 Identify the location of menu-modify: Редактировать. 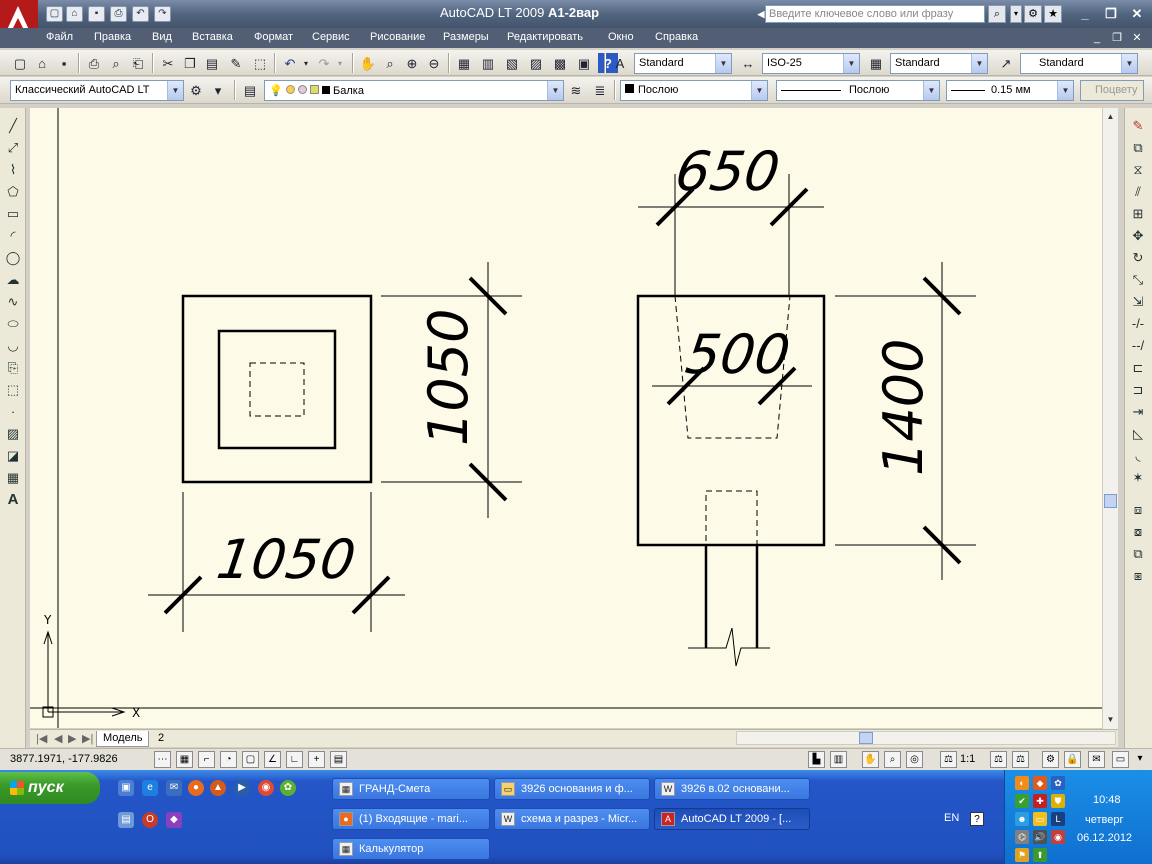
(545, 37).